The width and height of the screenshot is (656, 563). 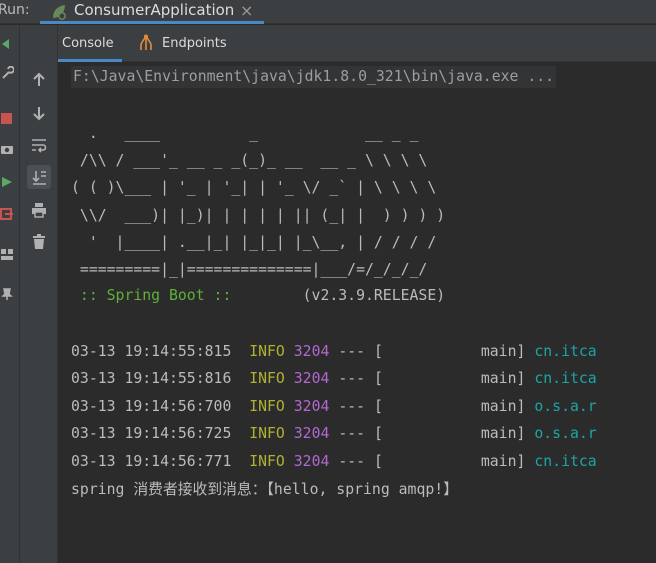 I want to click on up-button, so click(x=39, y=80).